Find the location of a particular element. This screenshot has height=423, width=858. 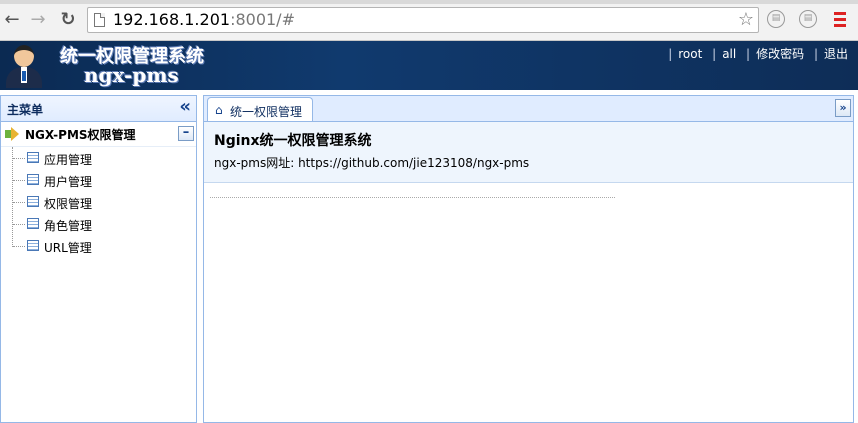

sidebar-item-apps: 应用管理 is located at coordinates (98, 158).